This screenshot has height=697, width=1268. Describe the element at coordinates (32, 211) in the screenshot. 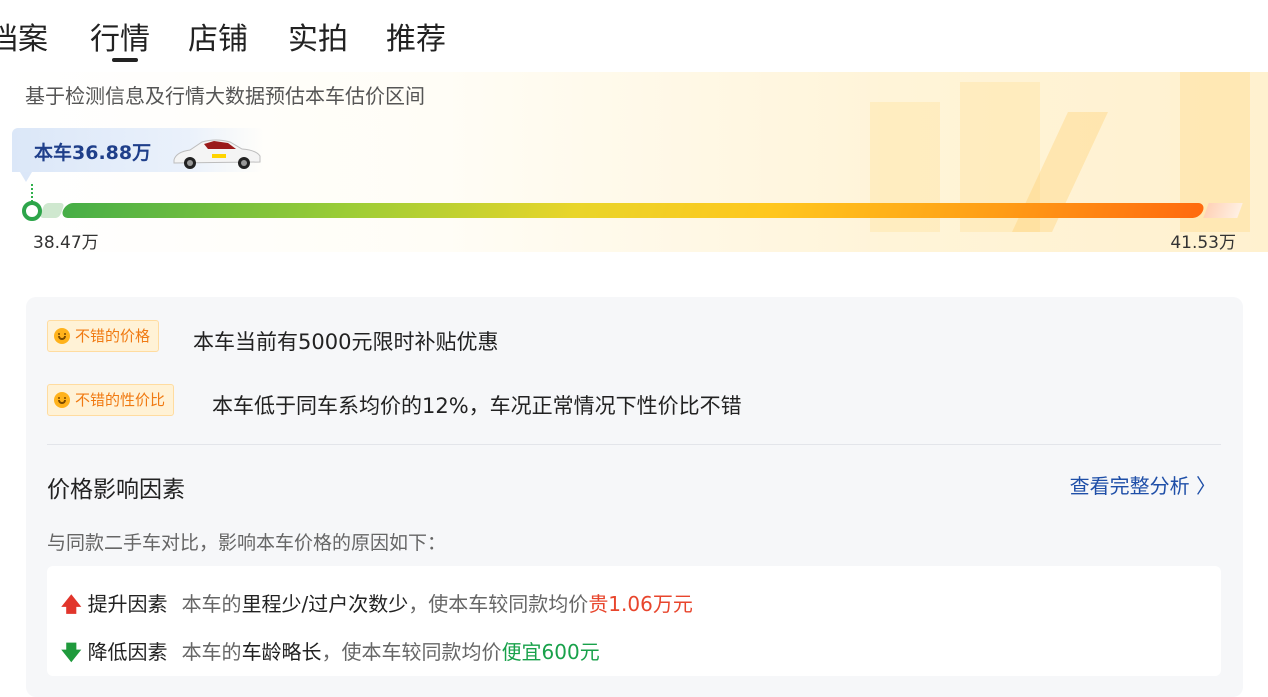

I see `this-car-marker` at that location.